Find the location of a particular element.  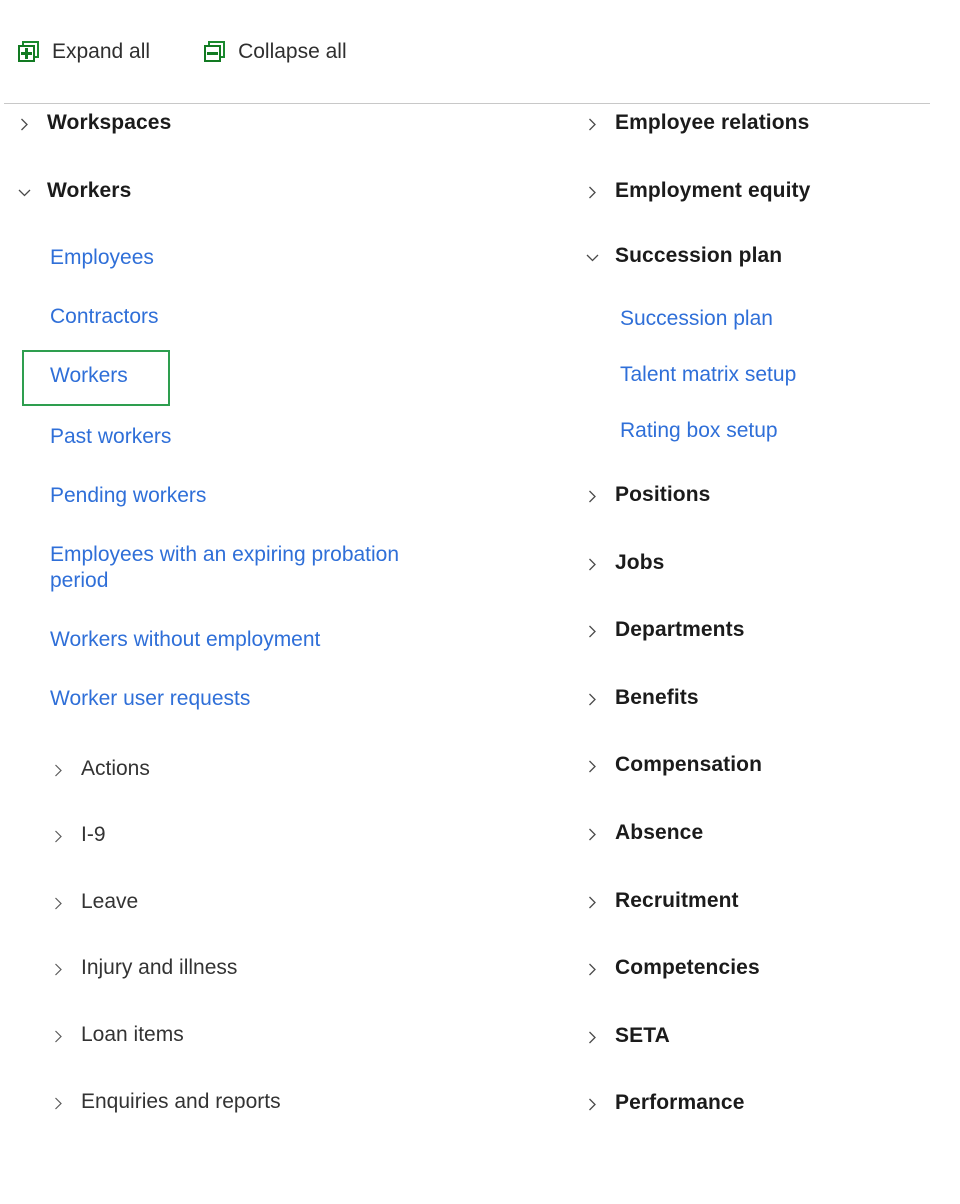

sitemap-group-succession-plan: Succession plan is located at coordinates (760, 256).